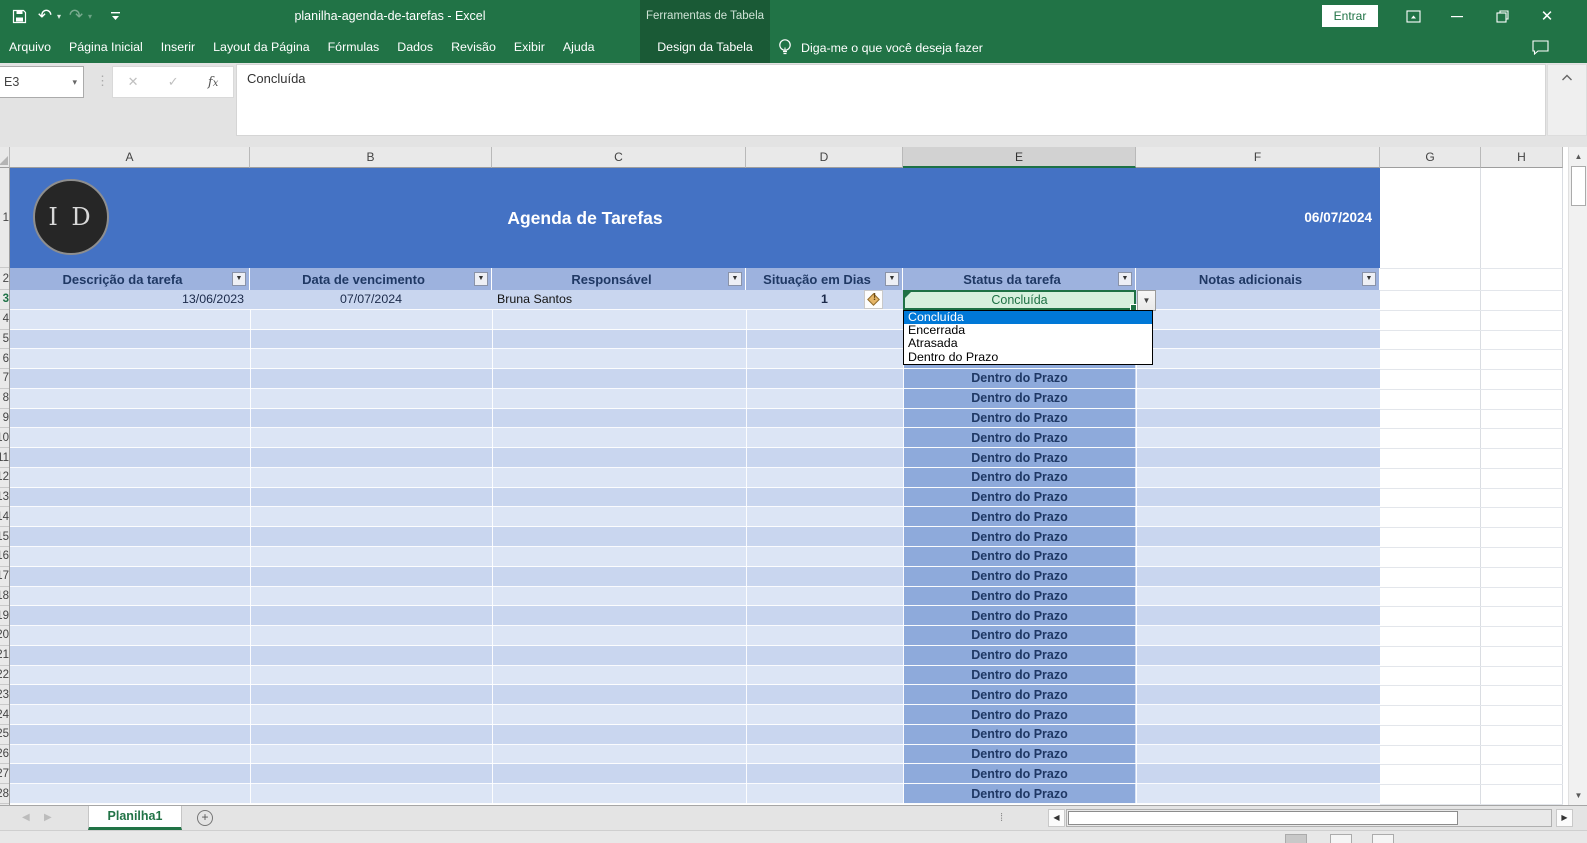 Image resolution: width=1587 pixels, height=843 pixels. Describe the element at coordinates (4, 774) in the screenshot. I see `row-header-27: 27` at that location.